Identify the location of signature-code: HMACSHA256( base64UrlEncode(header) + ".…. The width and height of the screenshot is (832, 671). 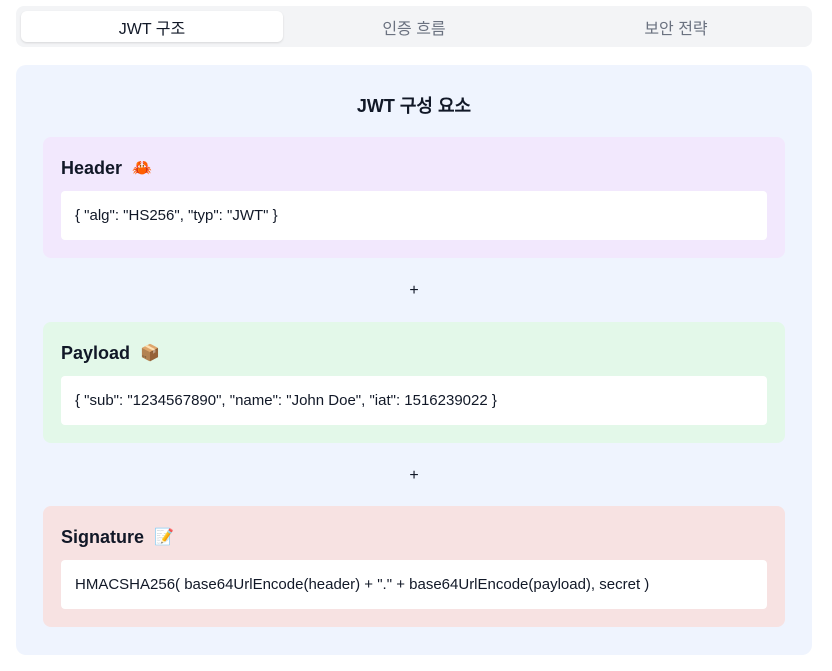
(414, 584).